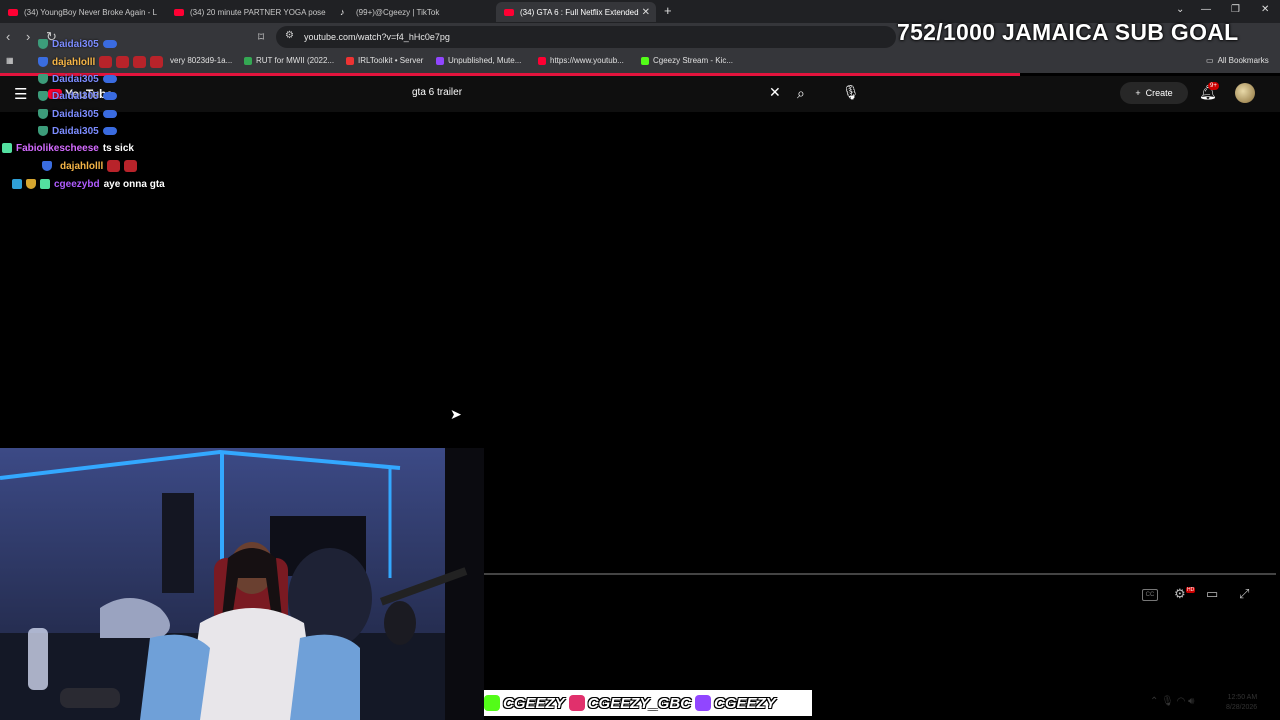  What do you see at coordinates (576, 703) in the screenshot?
I see `instagram-logo-icon` at bounding box center [576, 703].